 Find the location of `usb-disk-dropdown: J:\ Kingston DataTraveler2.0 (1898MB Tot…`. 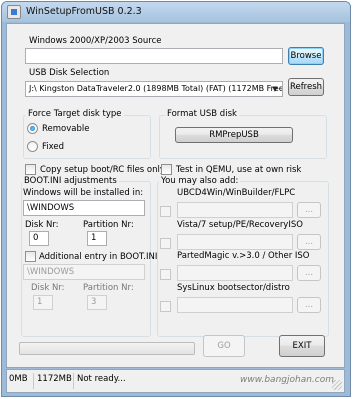

usb-disk-dropdown: J:\ Kingston DataTraveler2.0 (1898MB Tot… is located at coordinates (154, 89).